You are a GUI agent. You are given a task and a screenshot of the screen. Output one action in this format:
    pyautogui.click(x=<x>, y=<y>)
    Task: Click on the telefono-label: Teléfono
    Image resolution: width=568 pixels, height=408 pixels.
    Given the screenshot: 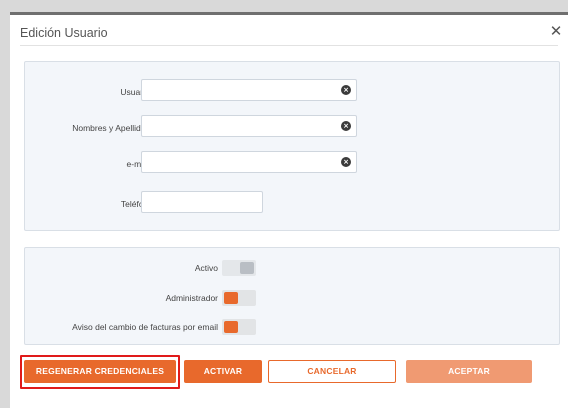 What is the action you would take?
    pyautogui.click(x=136, y=204)
    